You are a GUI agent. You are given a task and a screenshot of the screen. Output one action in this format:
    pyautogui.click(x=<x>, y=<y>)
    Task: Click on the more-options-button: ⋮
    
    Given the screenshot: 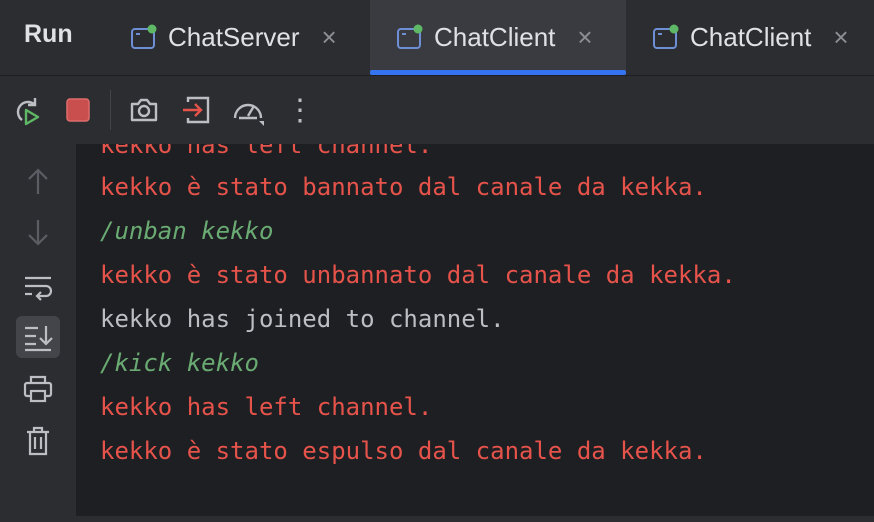 What is the action you would take?
    pyautogui.click(x=300, y=110)
    